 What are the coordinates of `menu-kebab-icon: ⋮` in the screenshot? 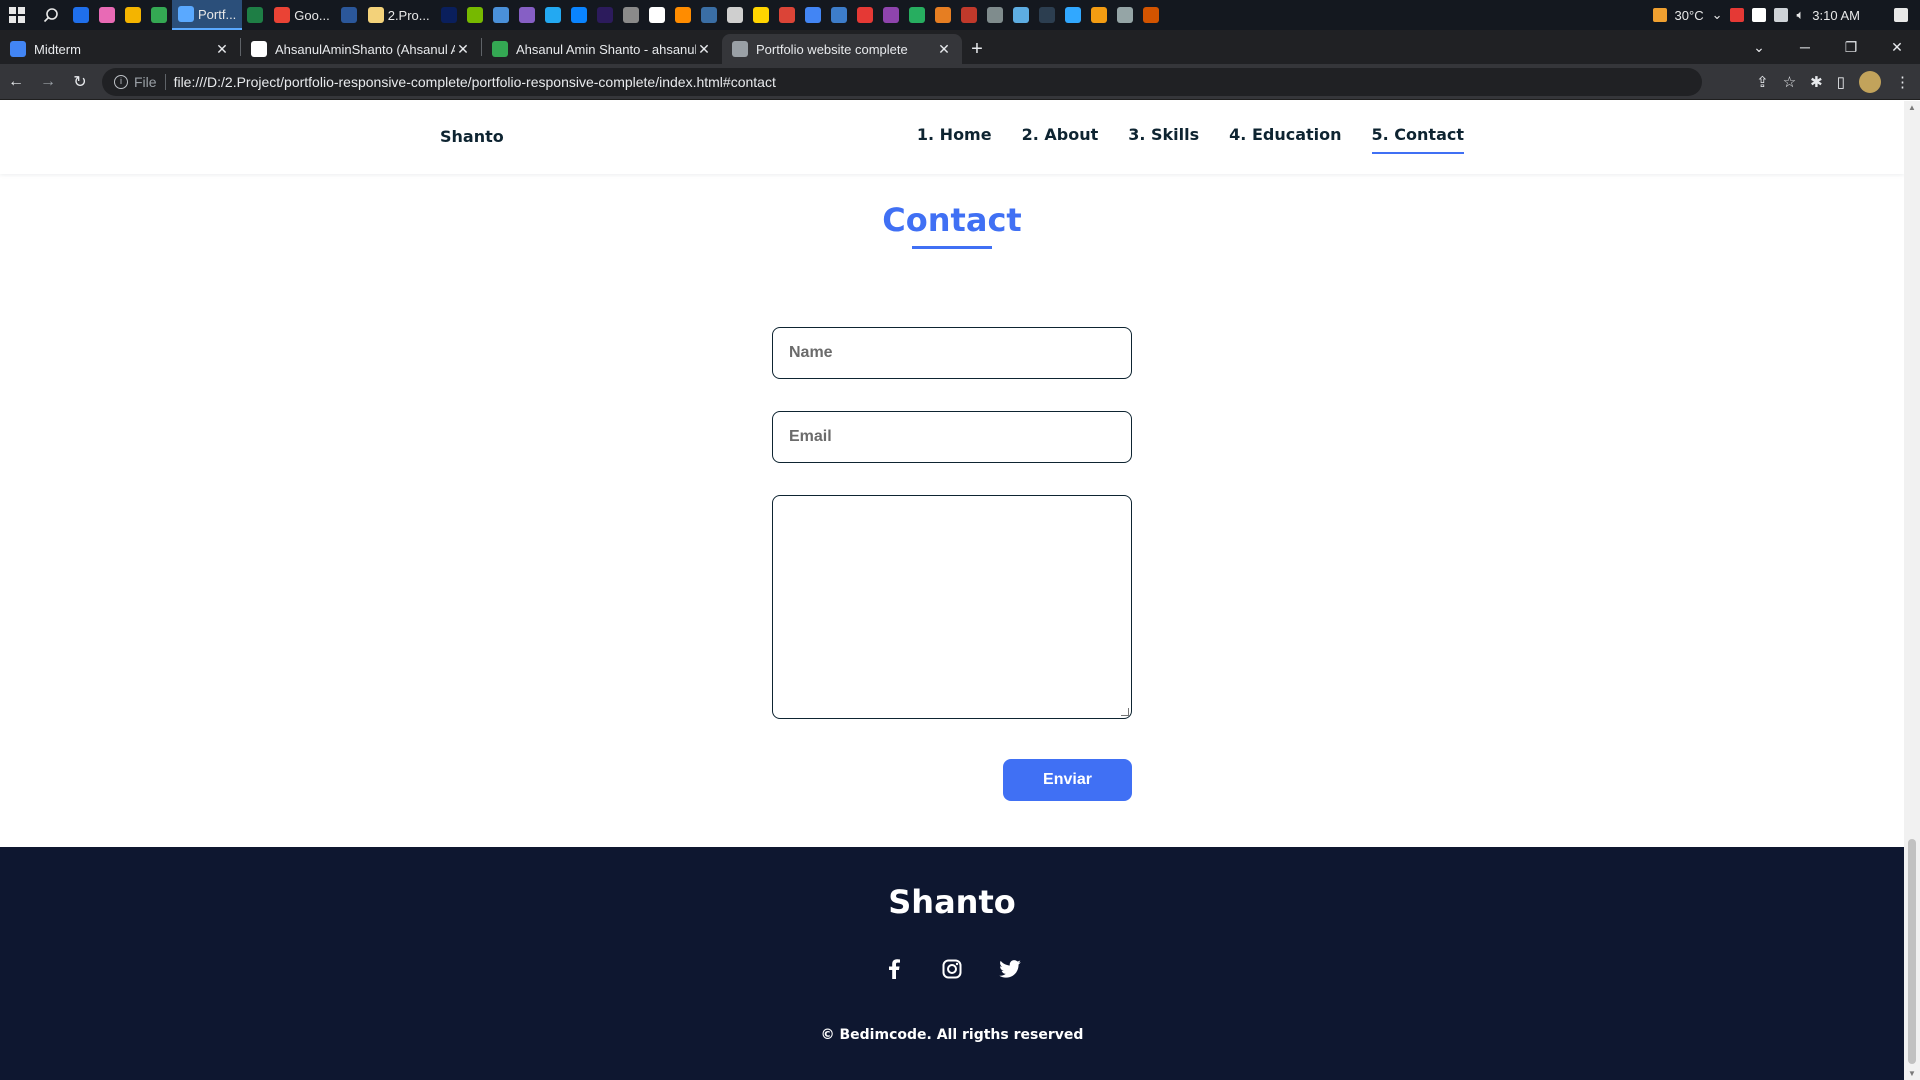 It's located at (1902, 82).